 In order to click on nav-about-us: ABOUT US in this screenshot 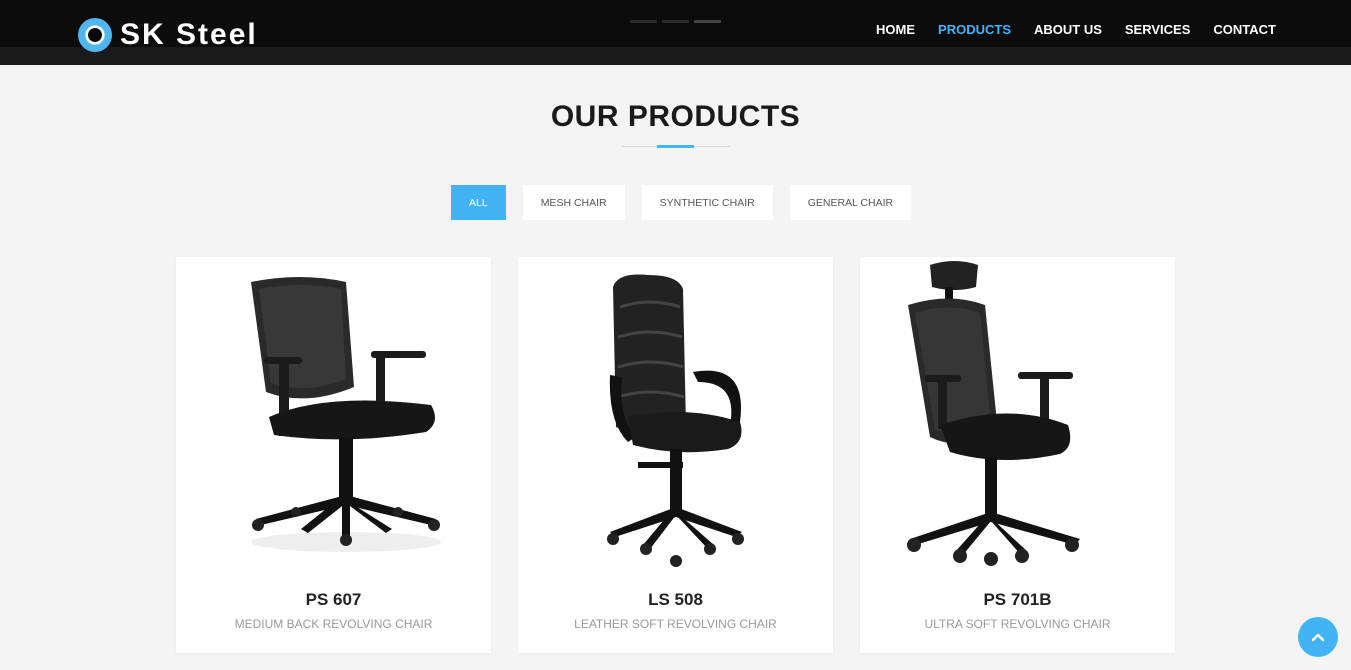, I will do `click(1068, 29)`.